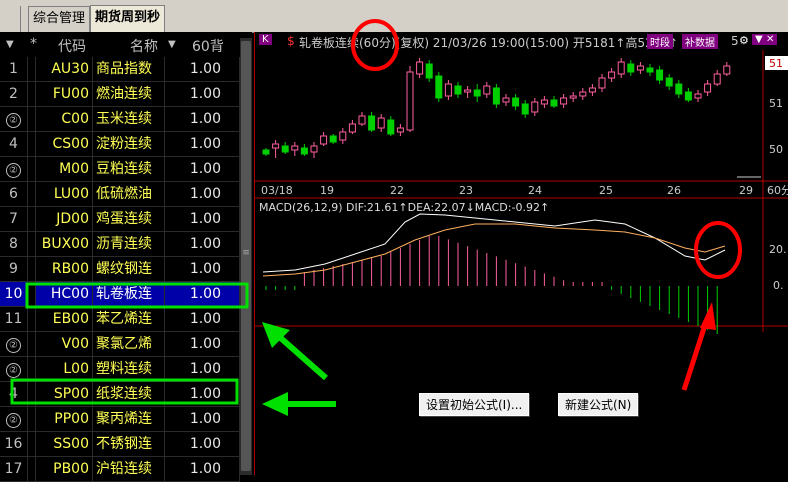 The width and height of the screenshot is (788, 482). I want to click on row-name: 玉米连续, so click(129, 119).